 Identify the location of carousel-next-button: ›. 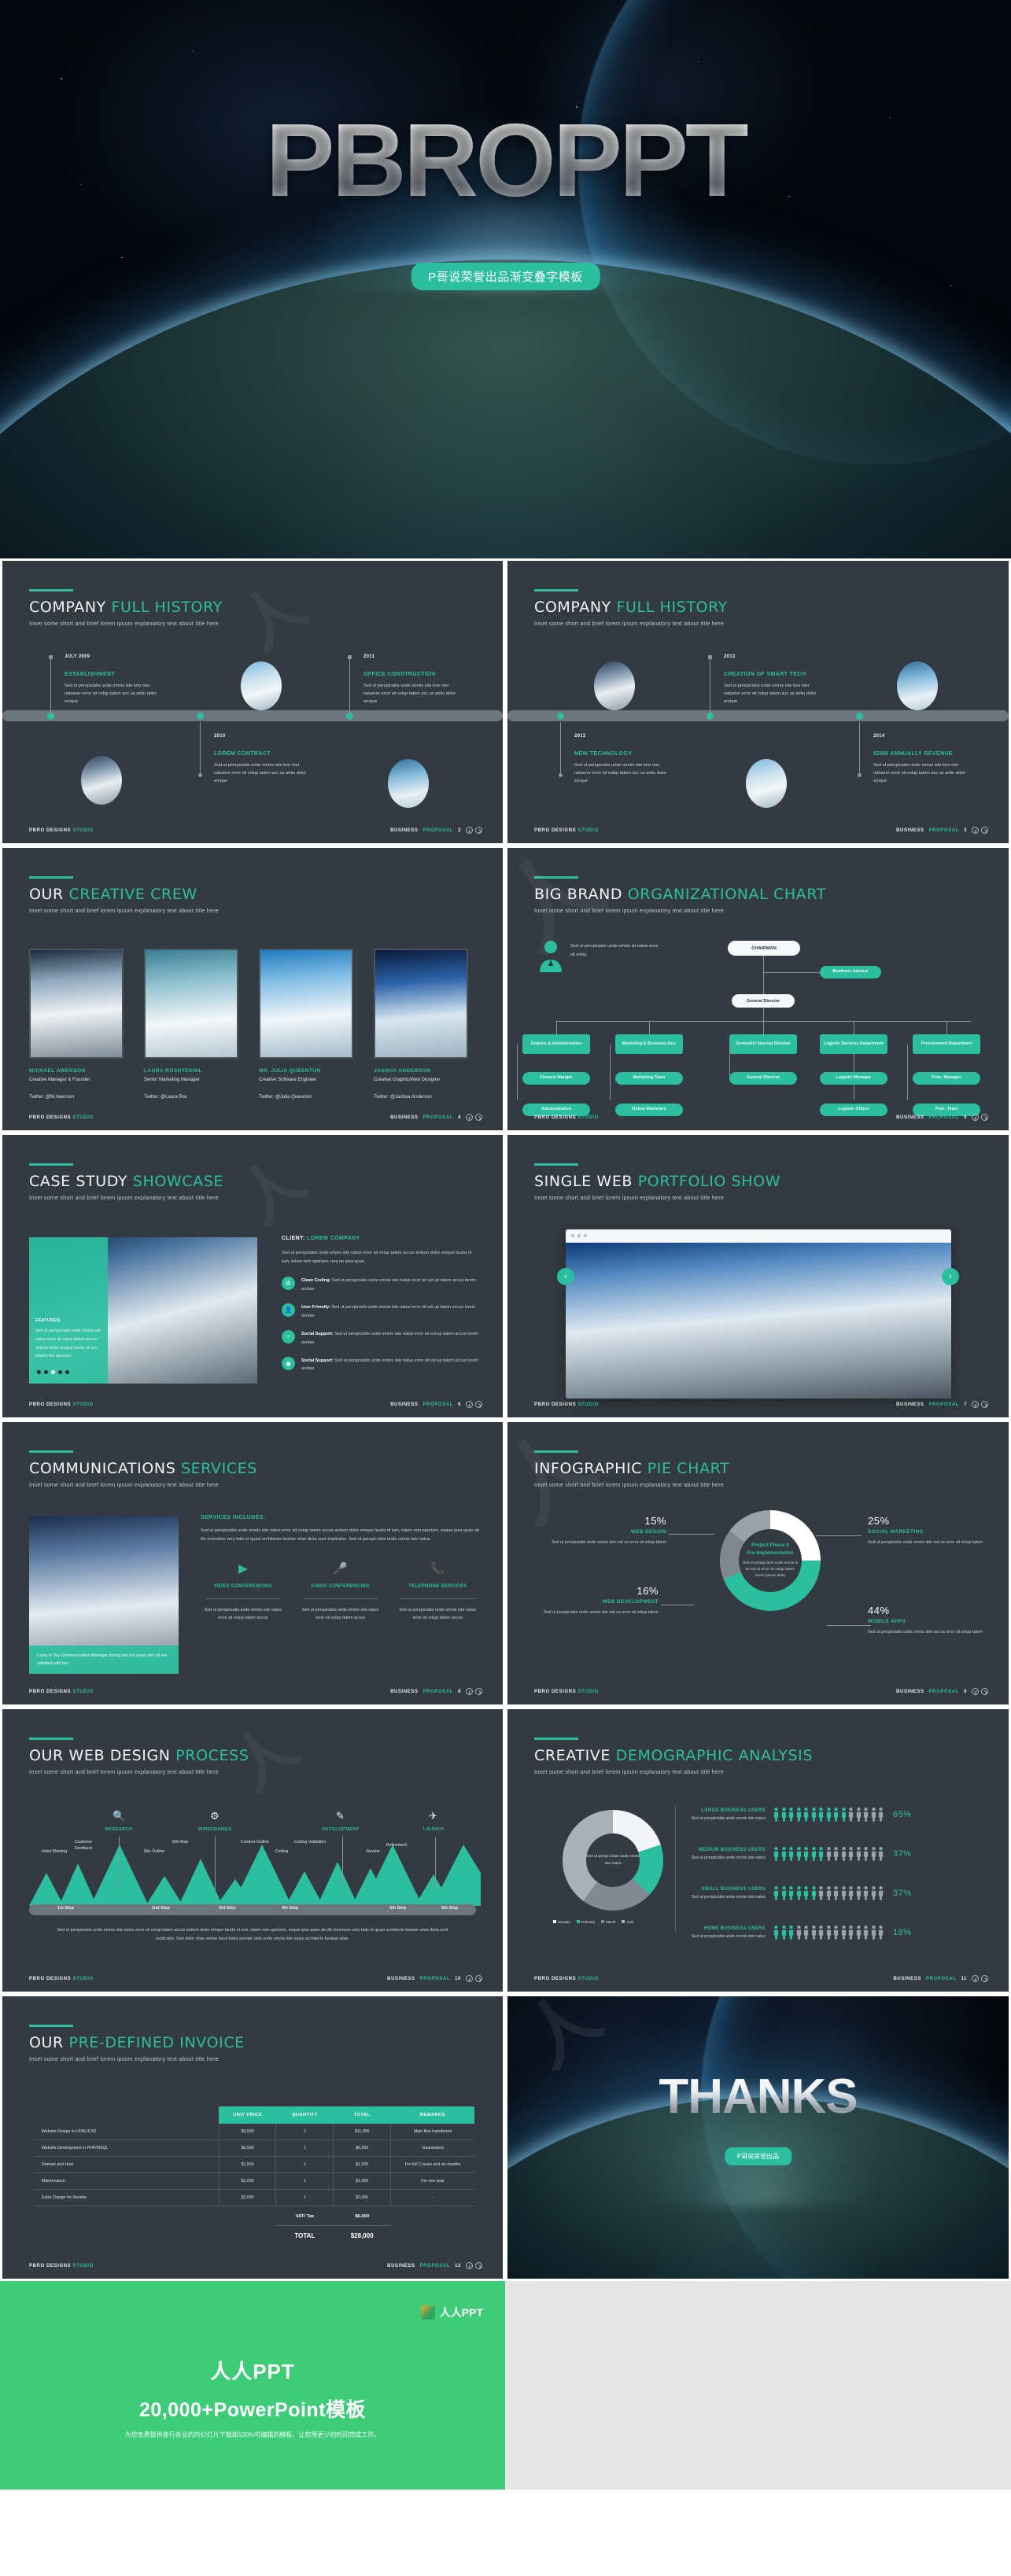
(950, 1276).